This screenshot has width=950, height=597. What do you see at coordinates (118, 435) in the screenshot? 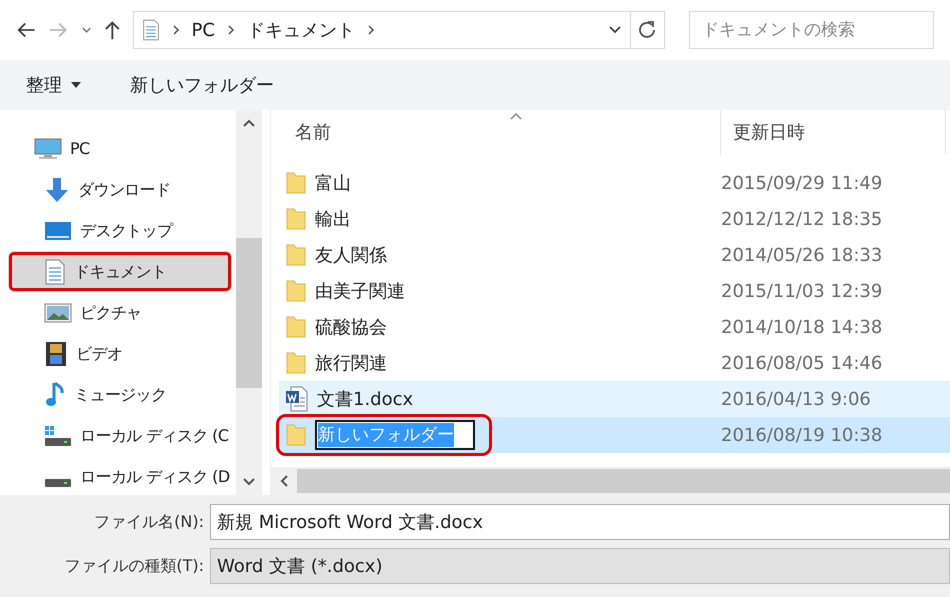
I see `nav-item: ローカル ディスク (C` at bounding box center [118, 435].